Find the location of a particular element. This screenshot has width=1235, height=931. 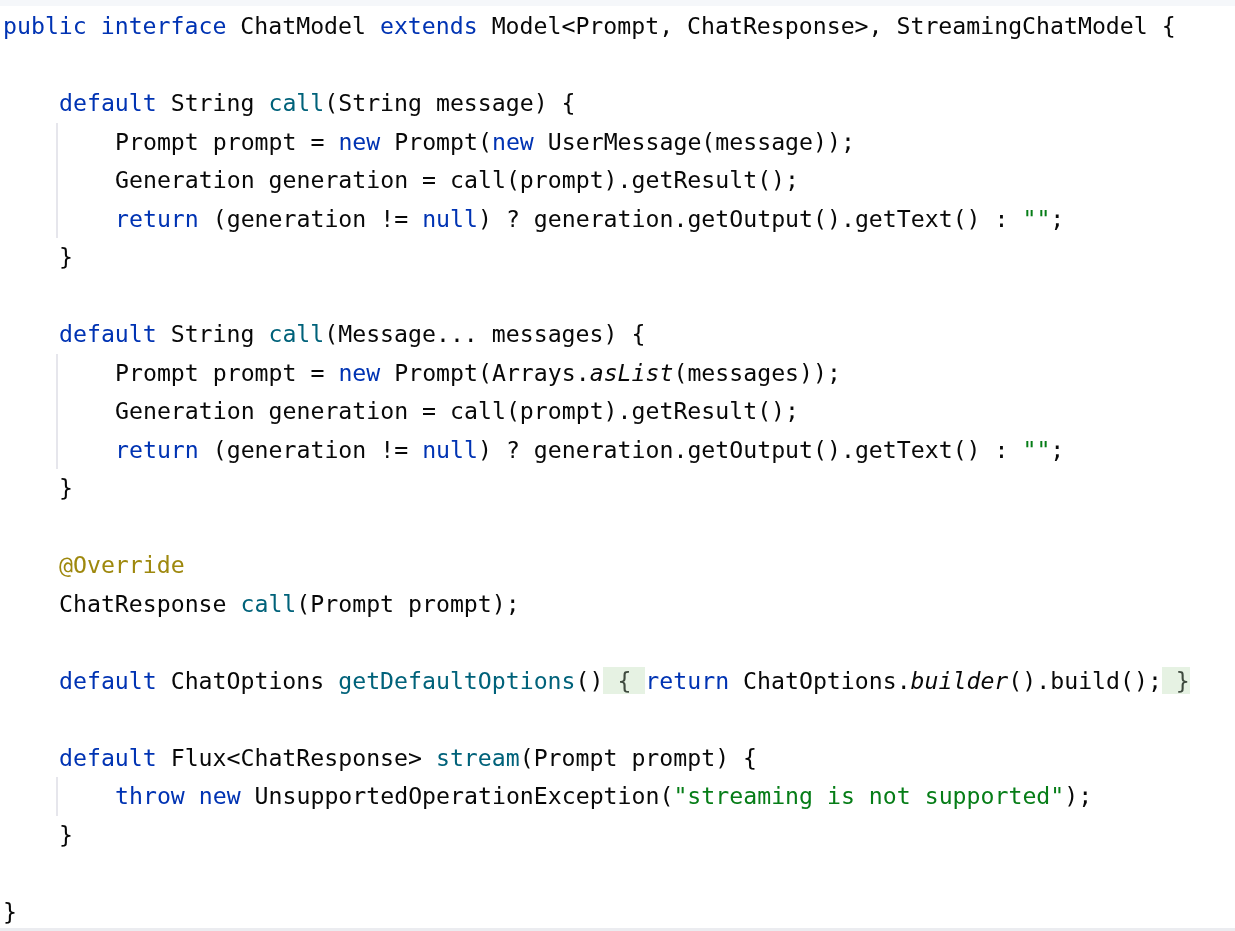

code-line: Prompt prompt = new Prompt(Arrays.asList(messages)); is located at coordinates (478, 372).